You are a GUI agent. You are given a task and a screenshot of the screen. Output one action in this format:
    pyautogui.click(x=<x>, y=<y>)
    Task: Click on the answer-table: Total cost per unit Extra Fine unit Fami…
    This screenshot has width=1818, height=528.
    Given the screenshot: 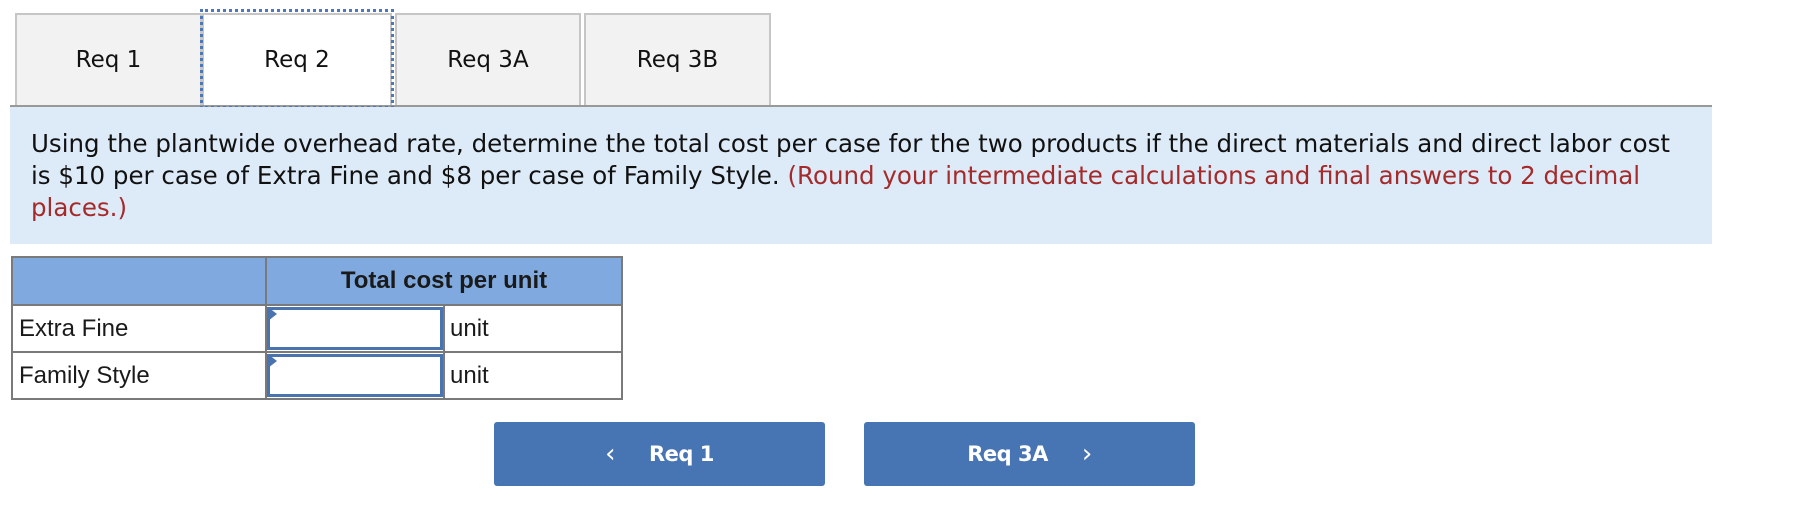 What is the action you would take?
    pyautogui.click(x=317, y=328)
    